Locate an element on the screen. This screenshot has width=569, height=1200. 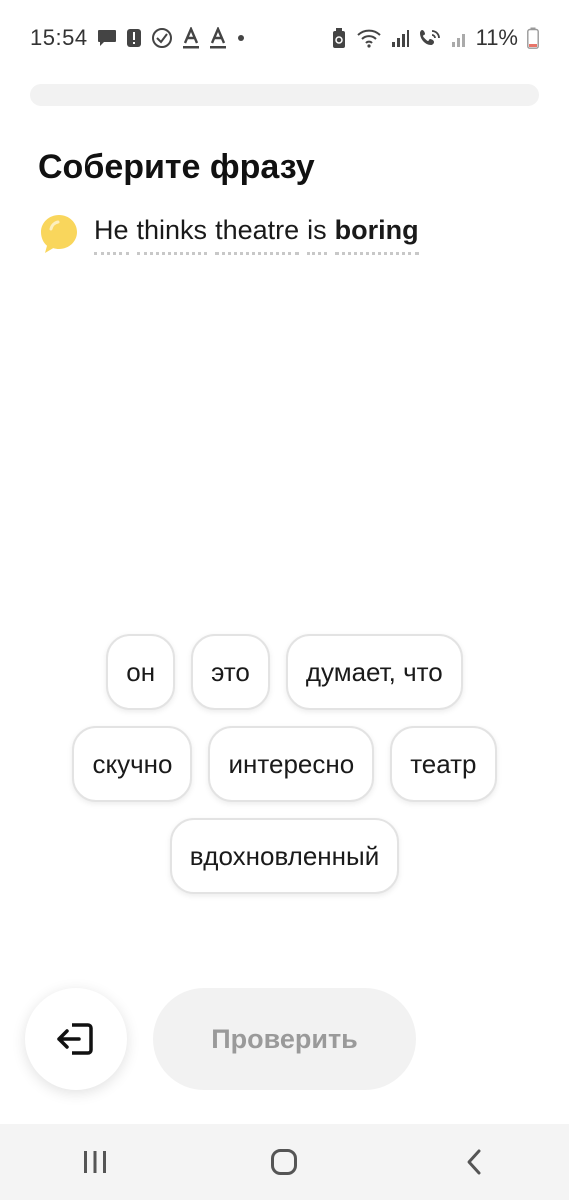
recent-apps-icon is located at coordinates (94, 1162).